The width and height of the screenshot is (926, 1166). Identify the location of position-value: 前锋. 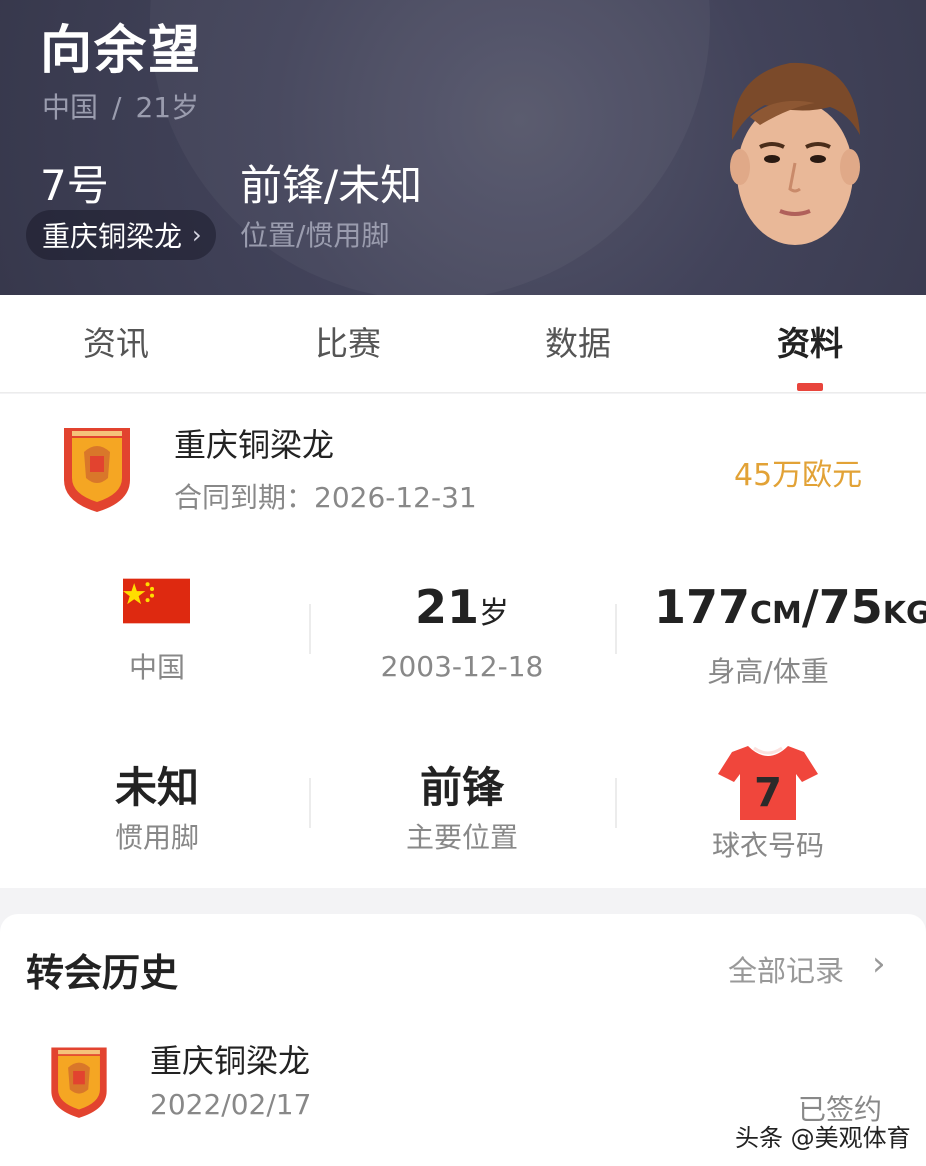
(461, 787).